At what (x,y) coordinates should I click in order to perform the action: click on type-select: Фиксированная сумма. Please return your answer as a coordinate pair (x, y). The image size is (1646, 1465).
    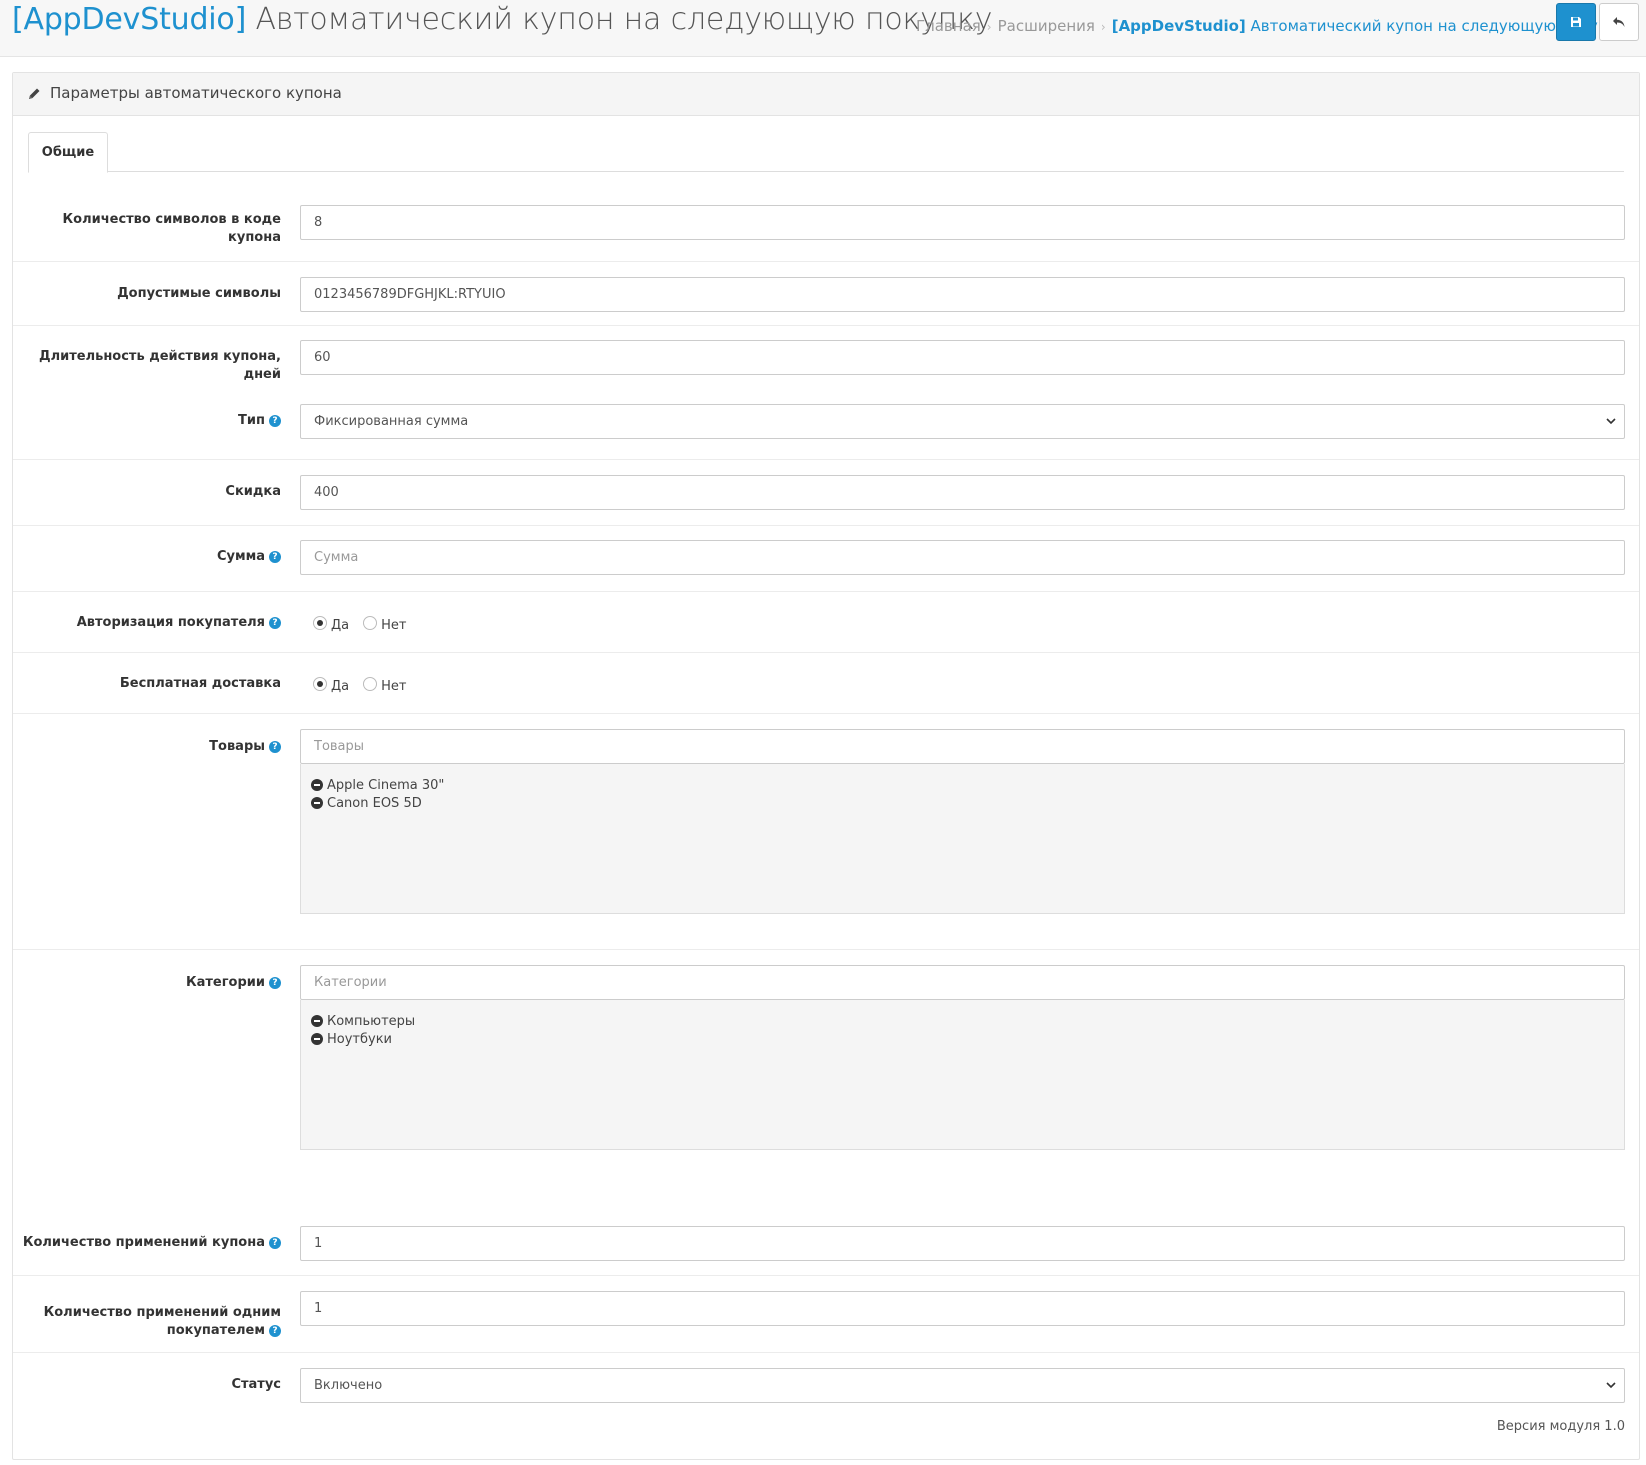
    Looking at the image, I should click on (962, 421).